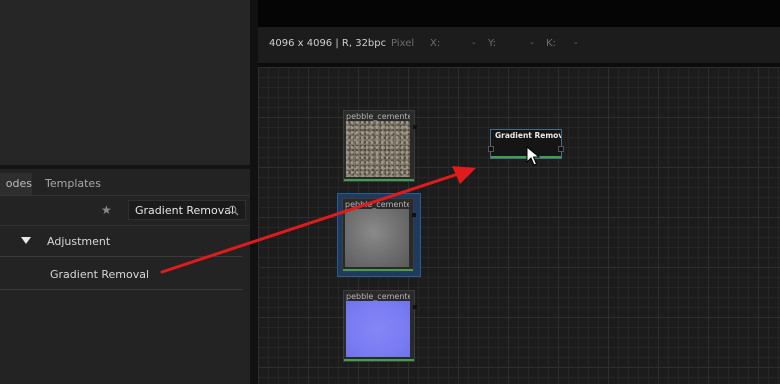 The height and width of the screenshot is (384, 780). I want to click on tabs-divider, so click(126, 195).